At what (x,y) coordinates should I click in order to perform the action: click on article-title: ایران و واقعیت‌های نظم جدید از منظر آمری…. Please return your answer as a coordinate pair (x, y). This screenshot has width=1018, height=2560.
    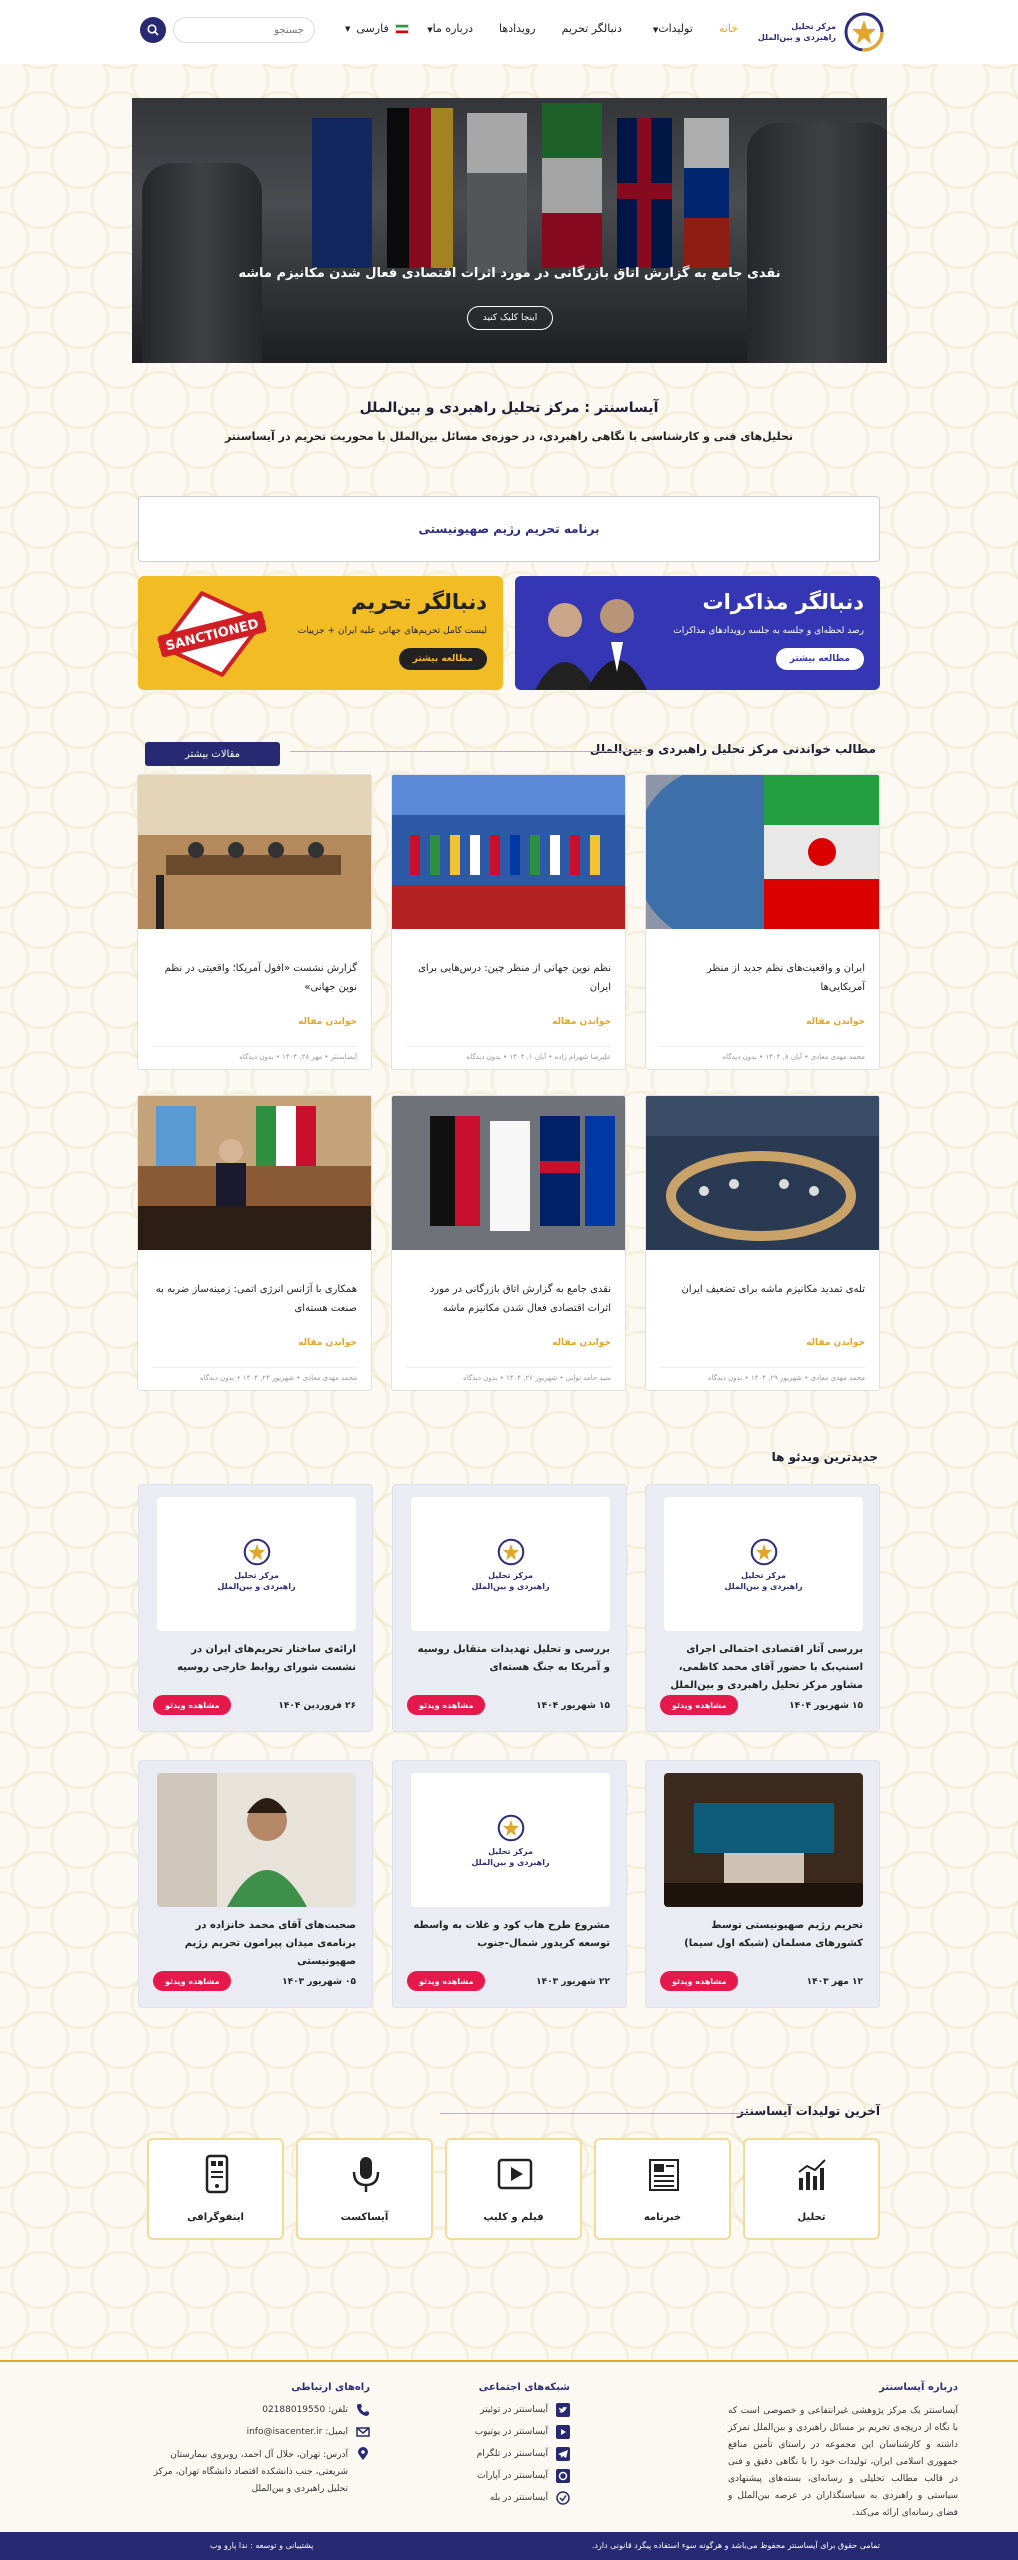
    Looking at the image, I should click on (762, 978).